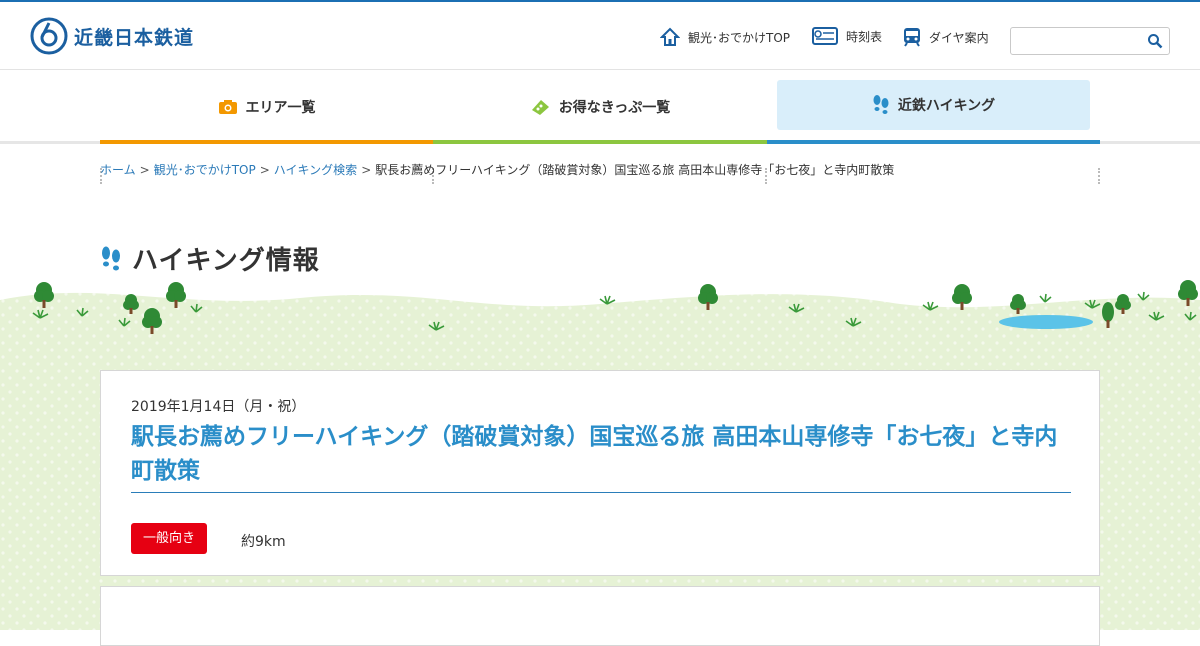 This screenshot has height=646, width=1200. I want to click on header-link-label: 観光･おでかけTOP, so click(739, 37).